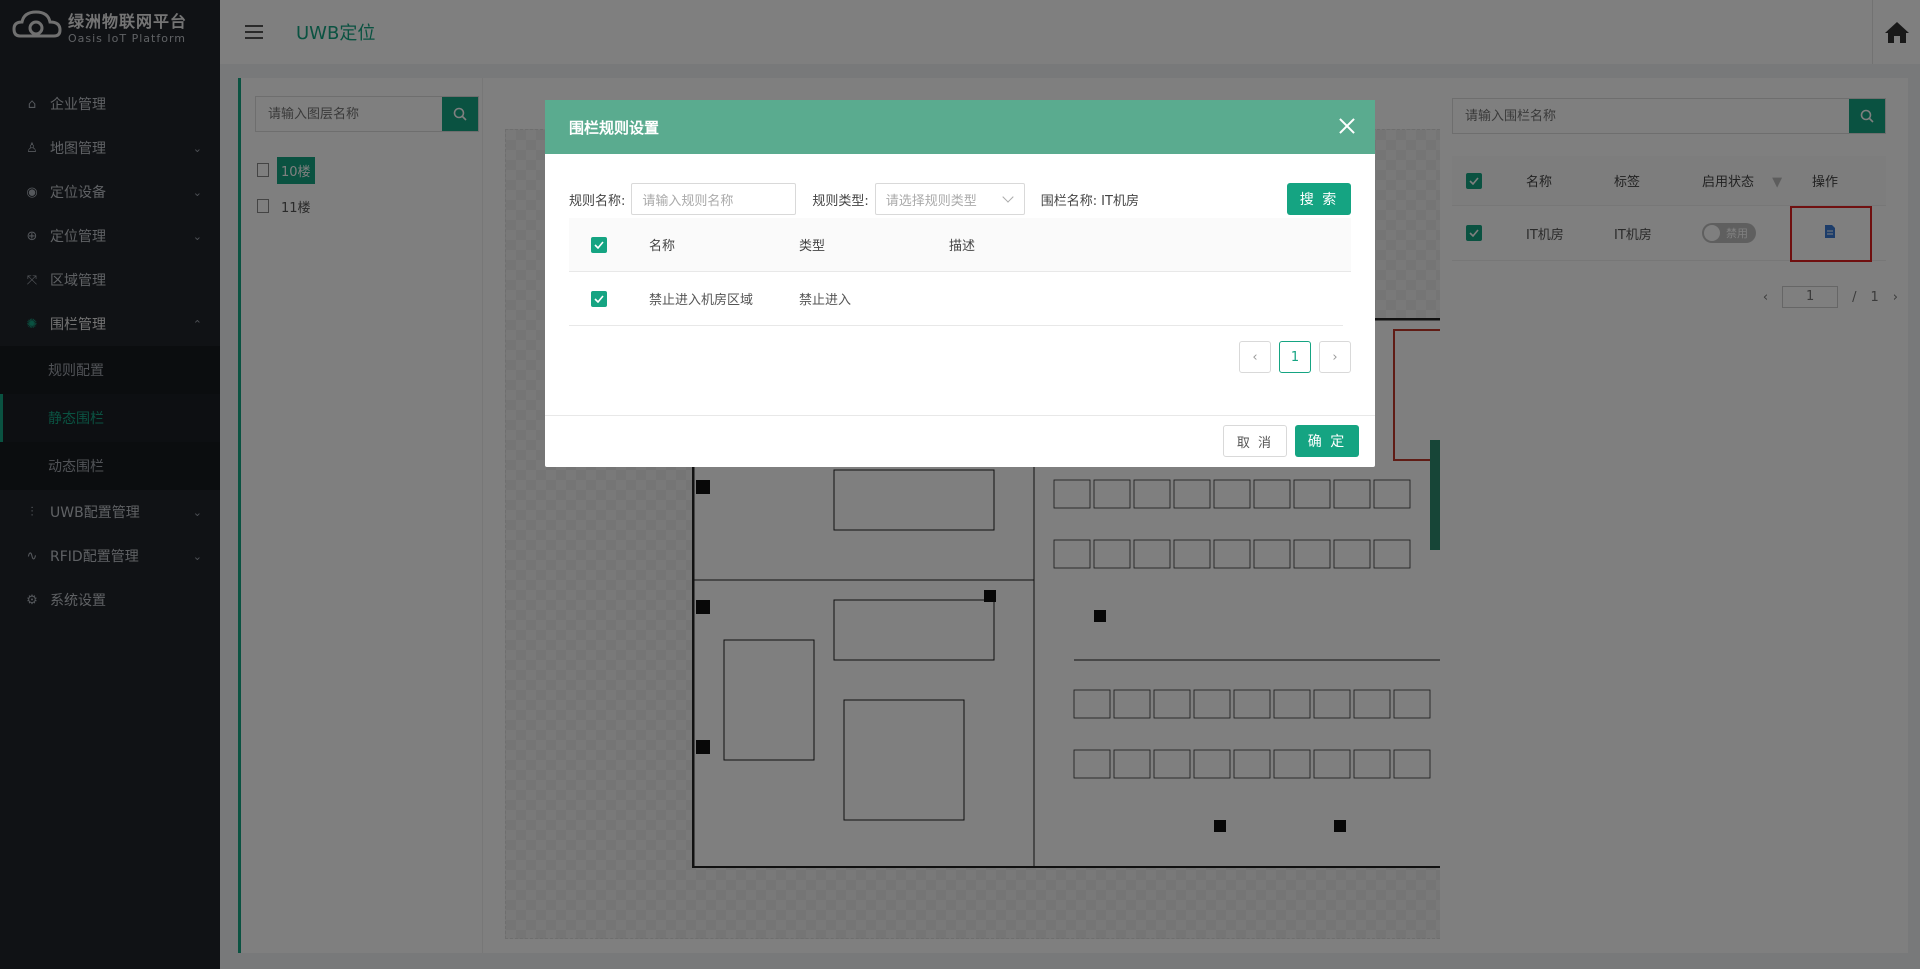  What do you see at coordinates (1347, 126) in the screenshot?
I see `close-icon` at bounding box center [1347, 126].